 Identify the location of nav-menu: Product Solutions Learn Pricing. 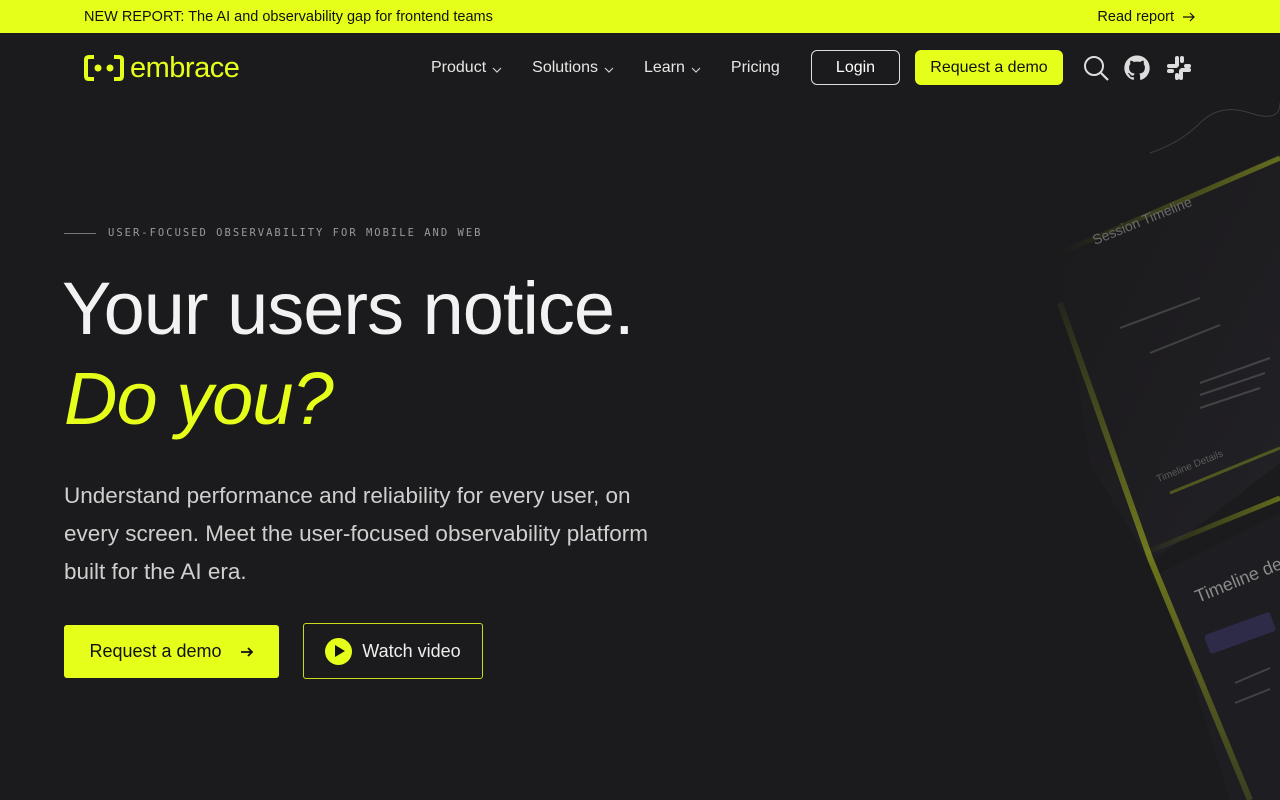
(605, 68).